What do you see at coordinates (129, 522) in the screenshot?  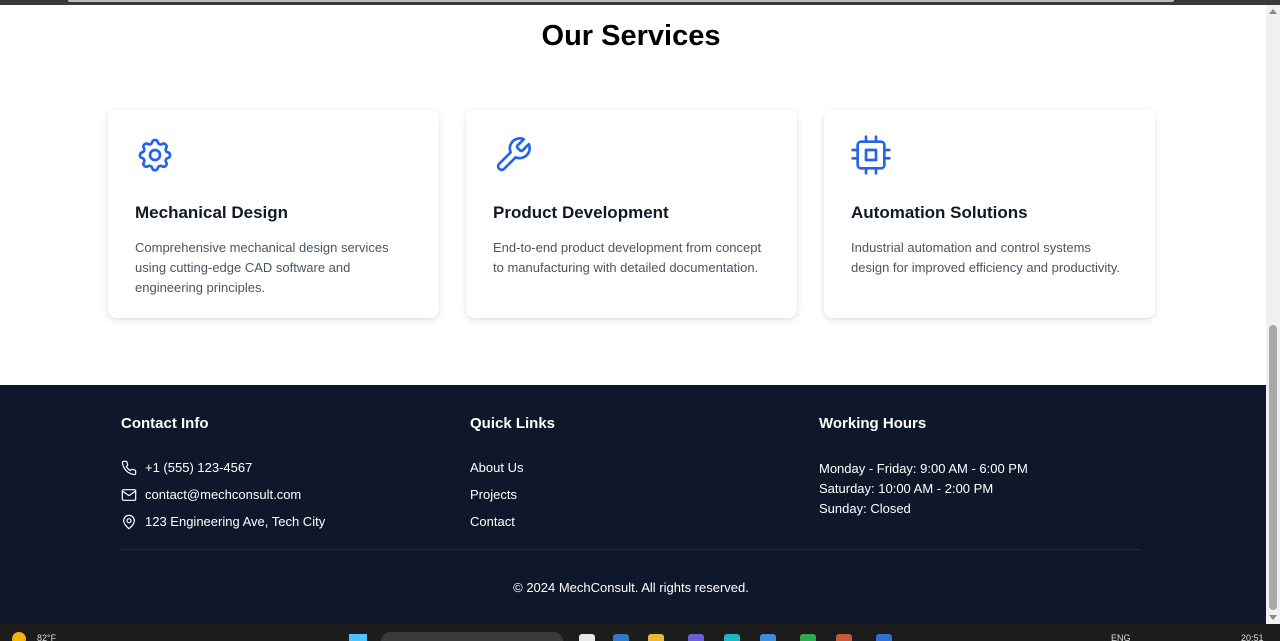 I see `map-pin-icon` at bounding box center [129, 522].